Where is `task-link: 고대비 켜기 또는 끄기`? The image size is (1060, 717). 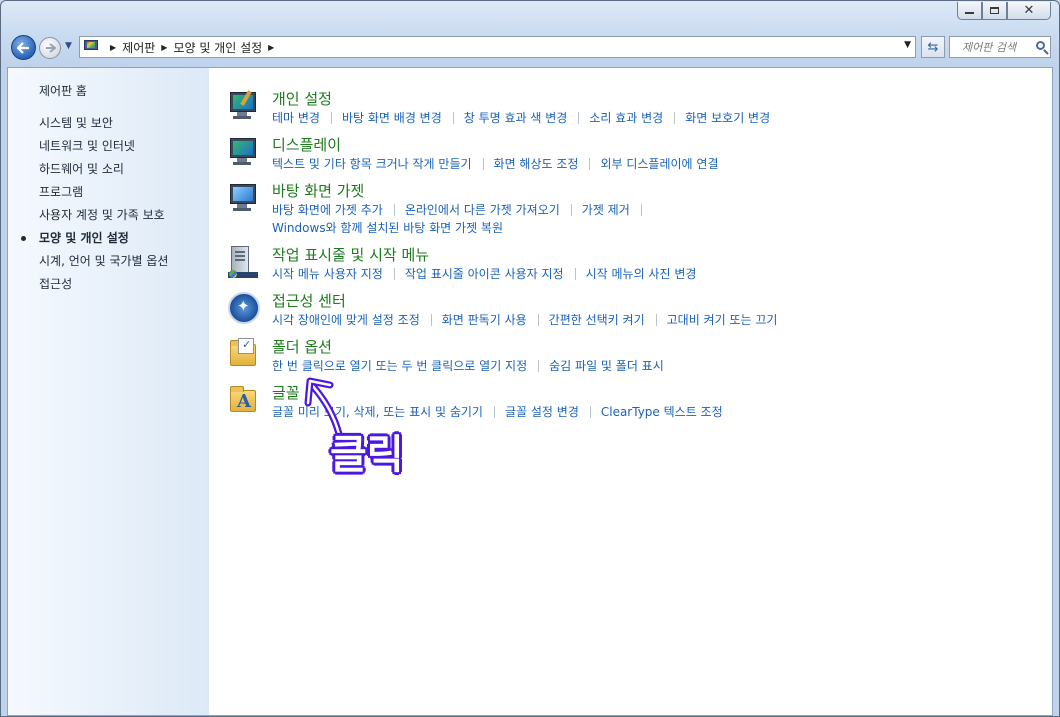
task-link: 고대비 켜기 또는 끄기 is located at coordinates (722, 320).